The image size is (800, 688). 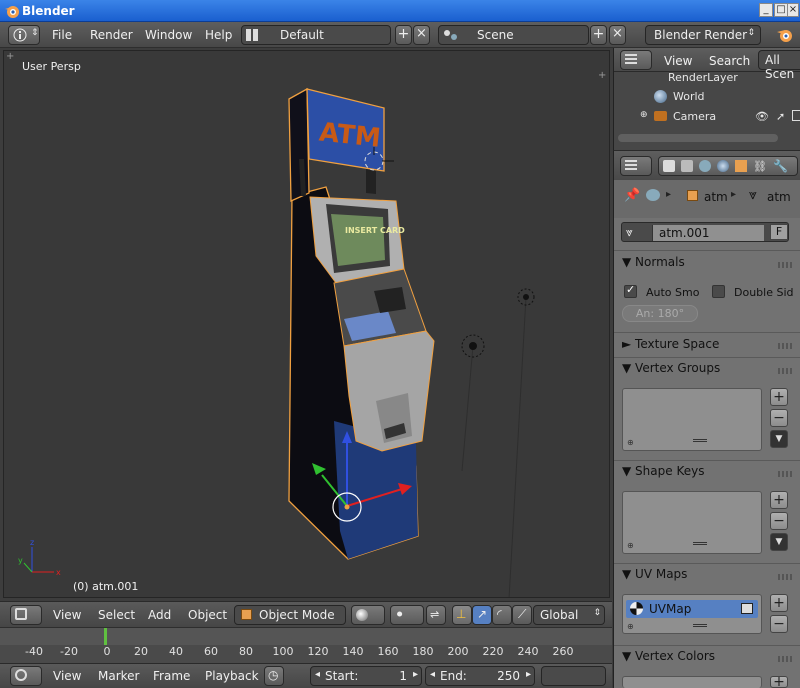 I want to click on menu-render: Render, so click(x=111, y=35).